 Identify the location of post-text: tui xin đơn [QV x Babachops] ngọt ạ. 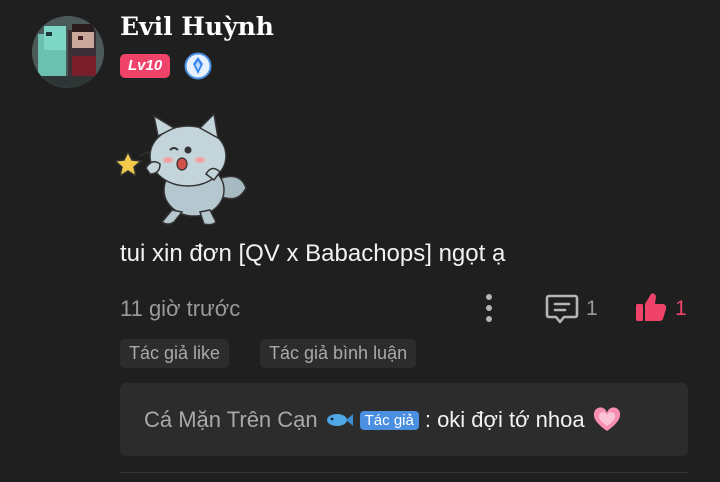
(313, 253).